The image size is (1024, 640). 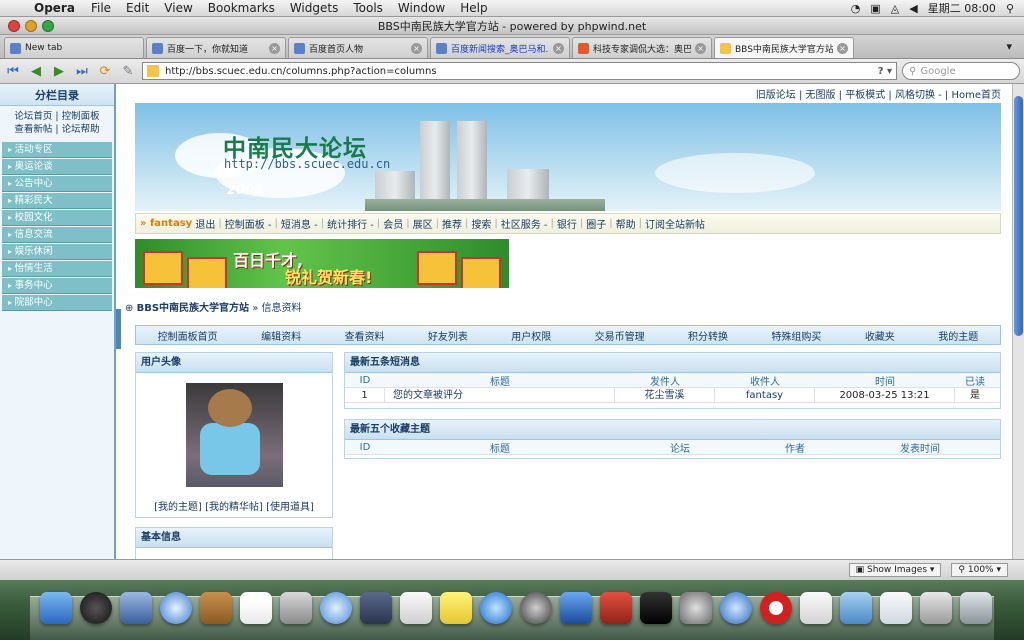 I want to click on dashboard-icon, so click(x=96, y=608).